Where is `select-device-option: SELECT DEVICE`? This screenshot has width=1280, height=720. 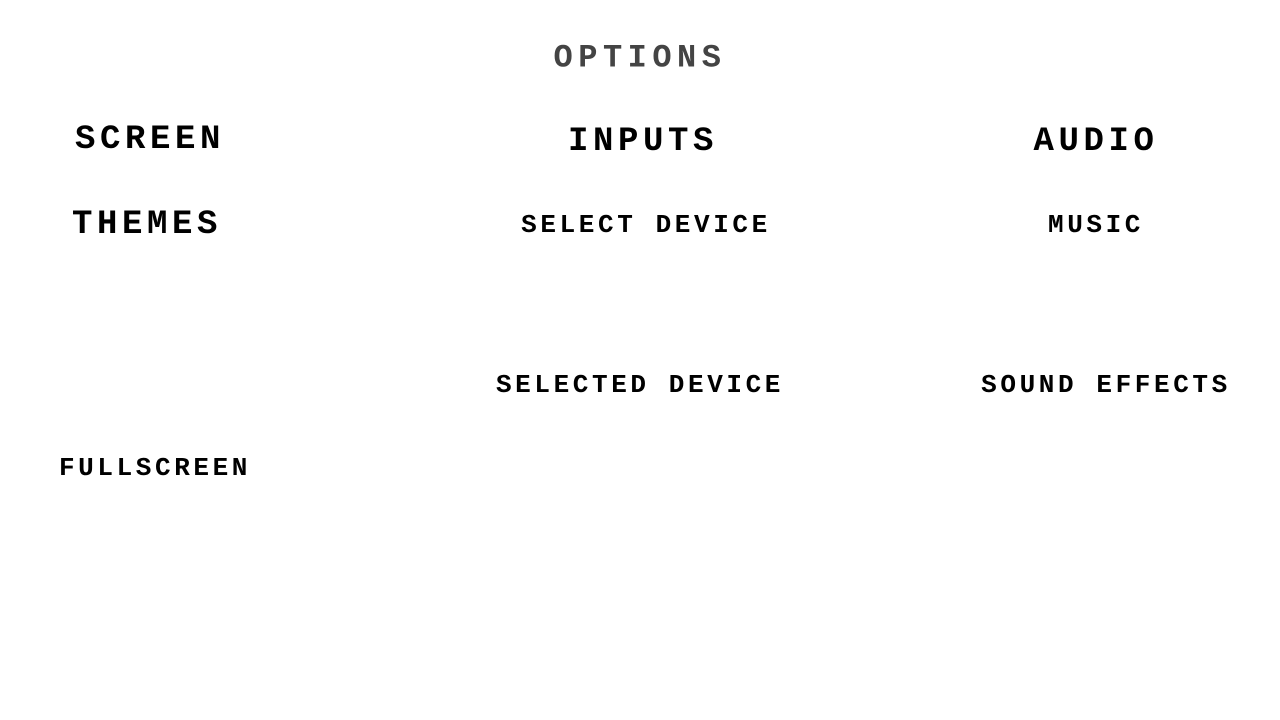 select-device-option: SELECT DEVICE is located at coordinates (646, 225).